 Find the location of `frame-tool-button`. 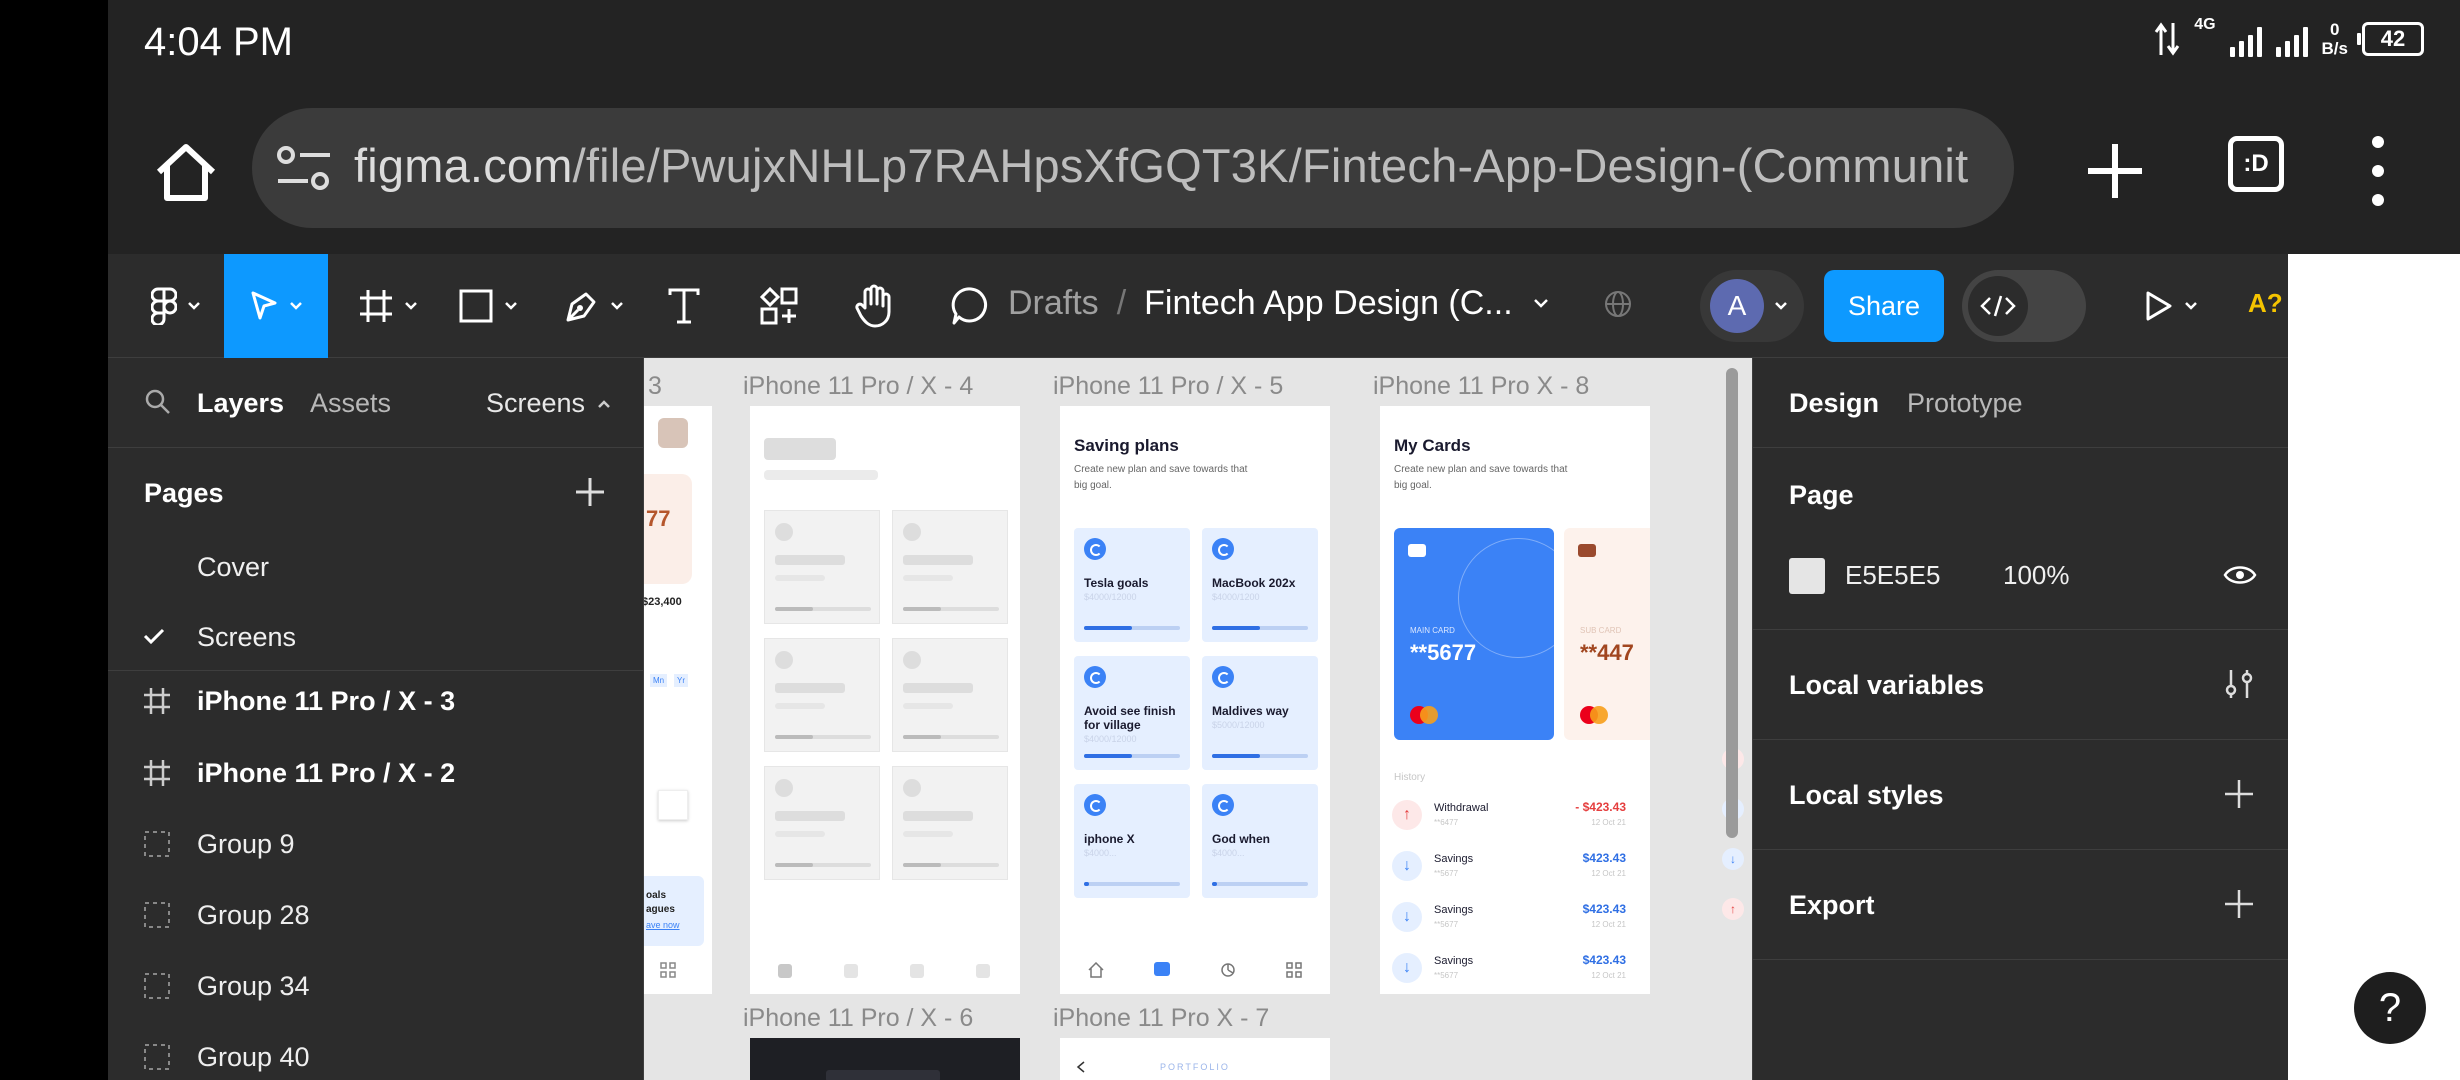

frame-tool-button is located at coordinates (388, 306).